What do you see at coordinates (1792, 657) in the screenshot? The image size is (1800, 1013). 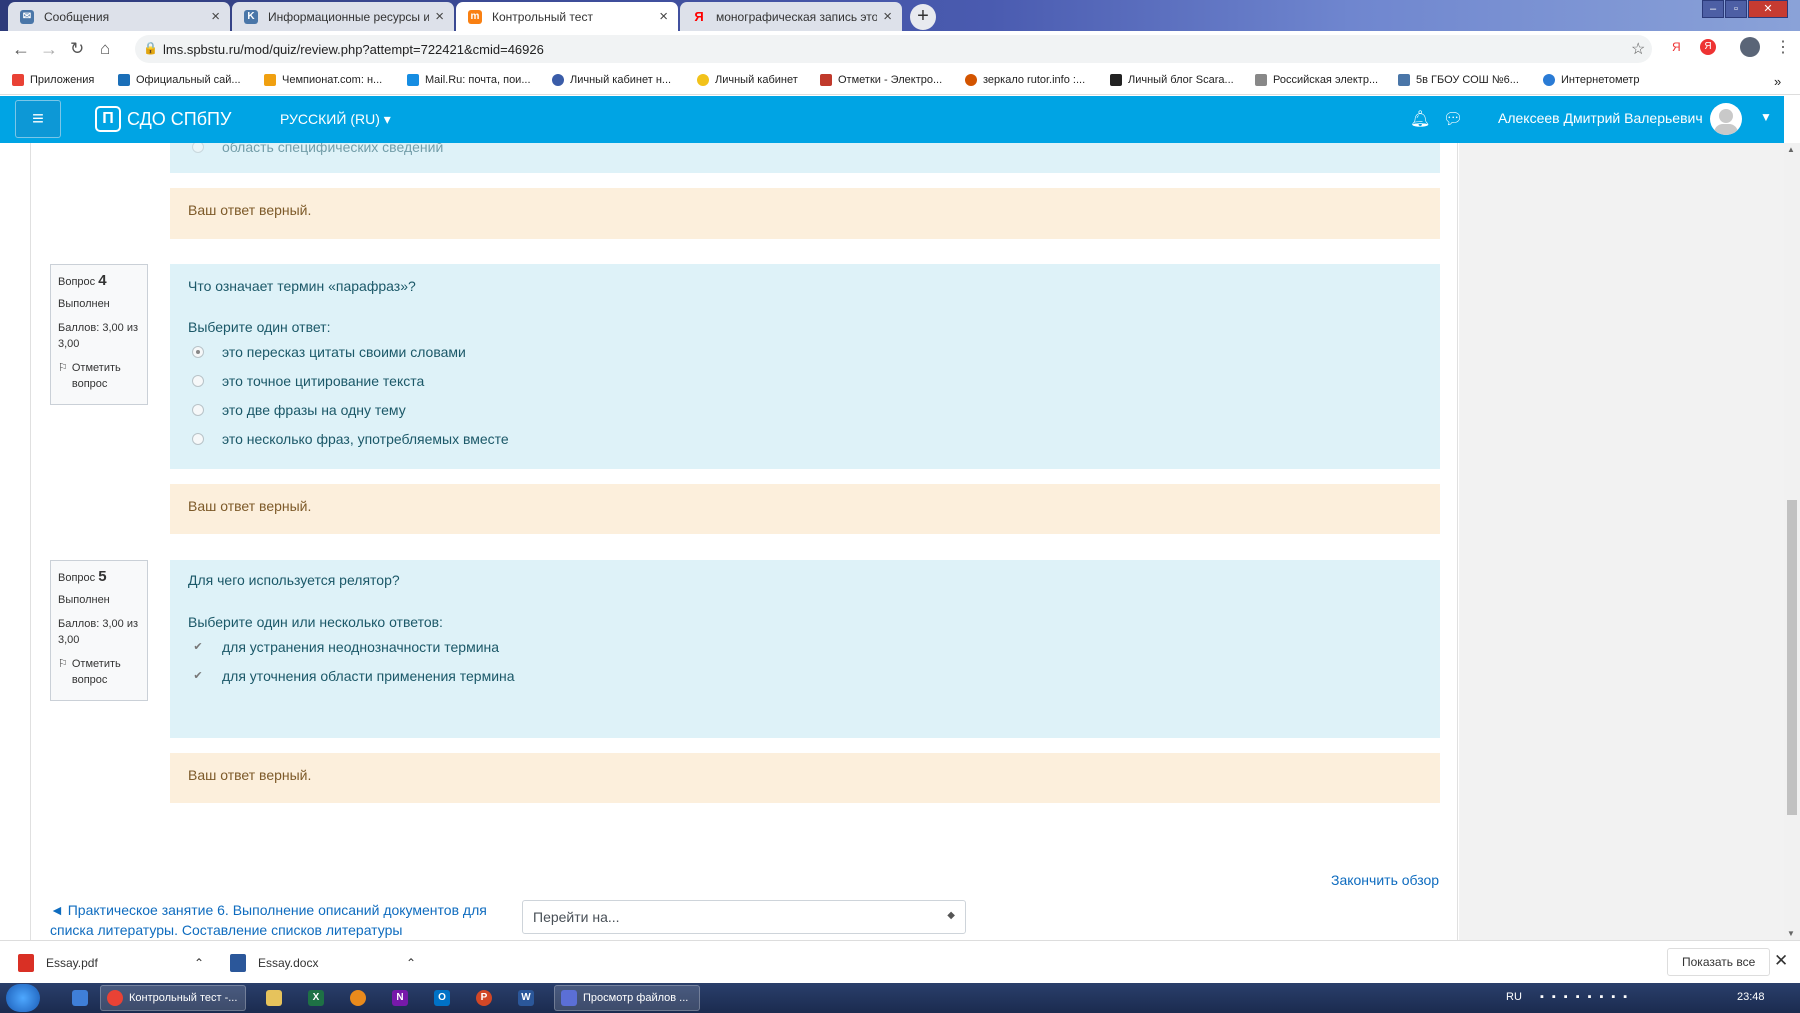 I see `scrollbar-thumb` at bounding box center [1792, 657].